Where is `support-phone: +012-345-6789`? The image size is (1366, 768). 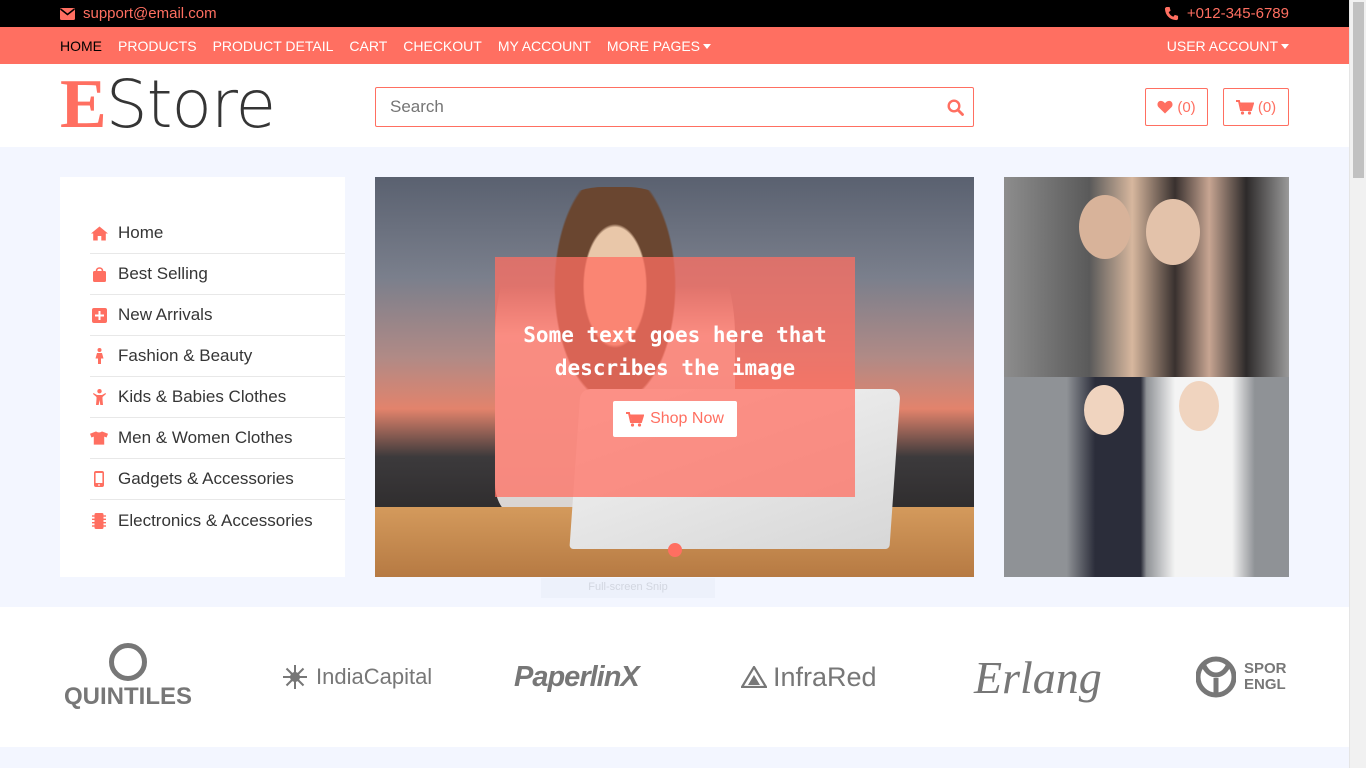
support-phone: +012-345-6789 is located at coordinates (1226, 13).